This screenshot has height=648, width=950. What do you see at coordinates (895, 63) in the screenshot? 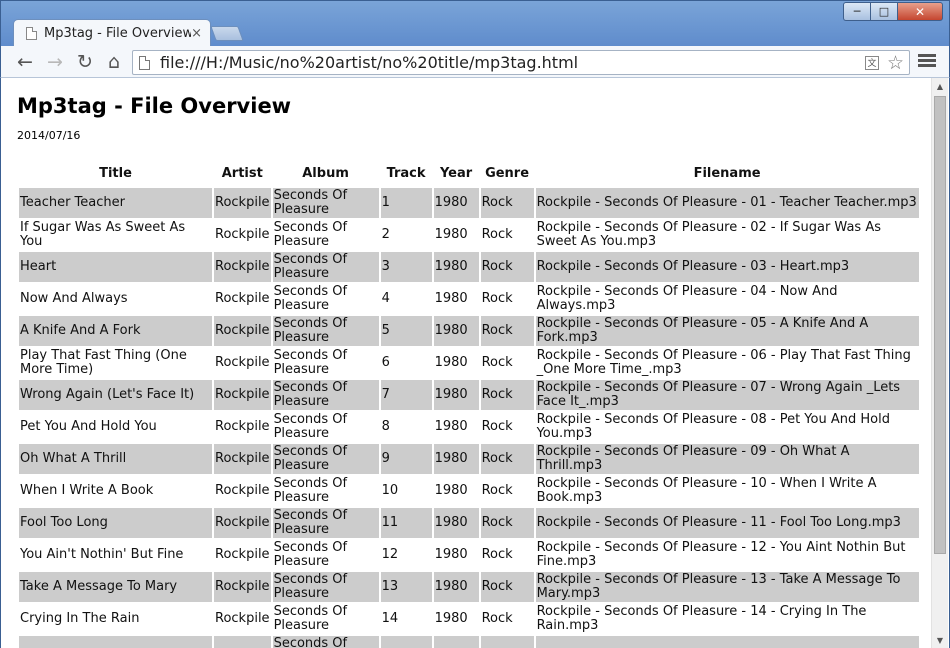
I see `star-icon: ☆` at bounding box center [895, 63].